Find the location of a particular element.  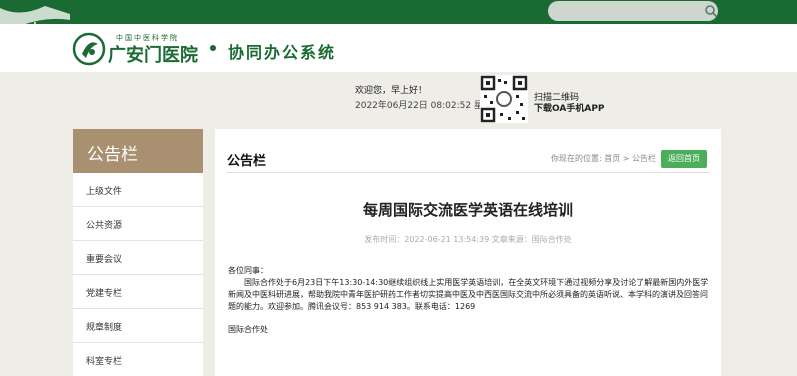

sidebar-item-label: 上级文件 is located at coordinates (104, 192).